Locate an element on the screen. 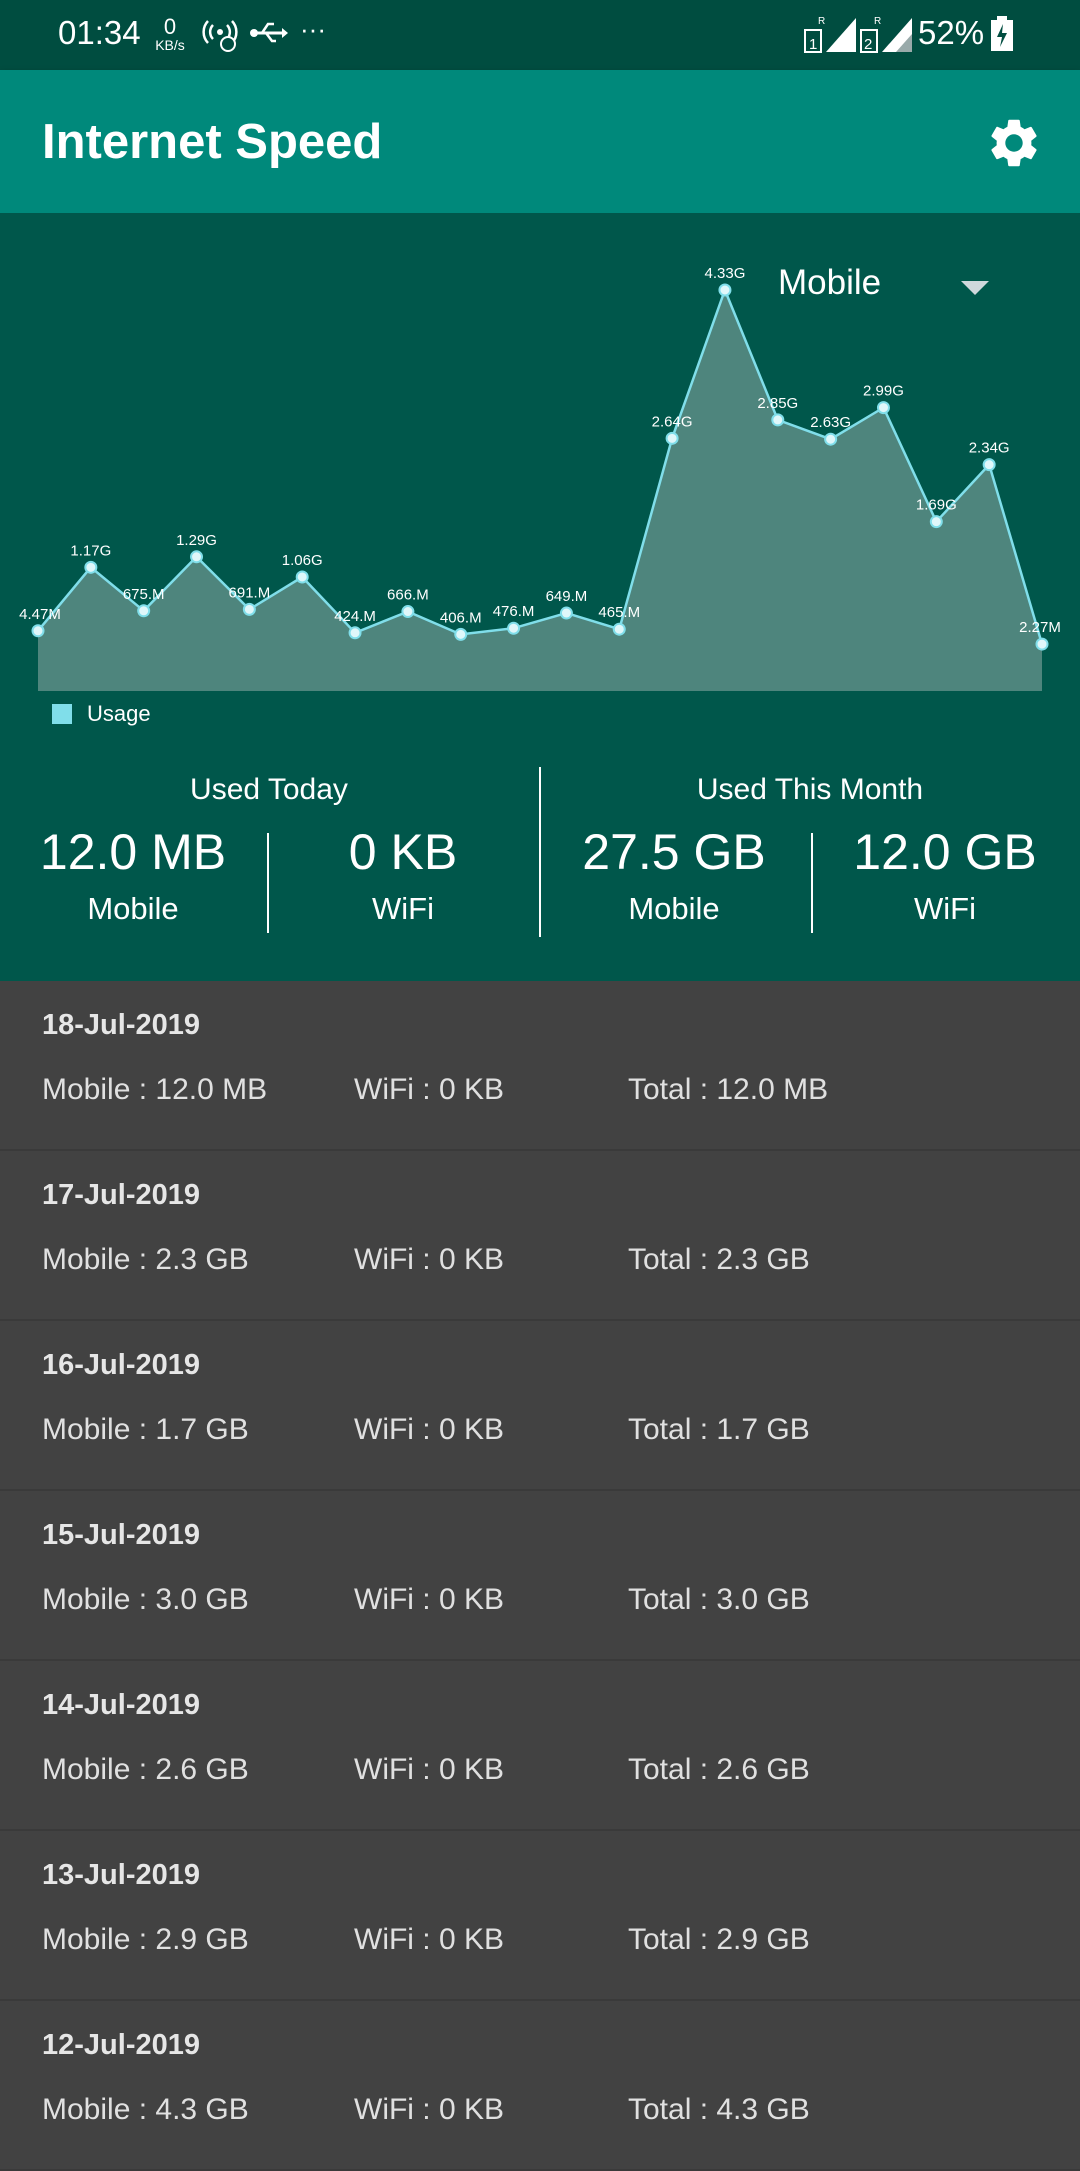  month-divider is located at coordinates (812, 883).